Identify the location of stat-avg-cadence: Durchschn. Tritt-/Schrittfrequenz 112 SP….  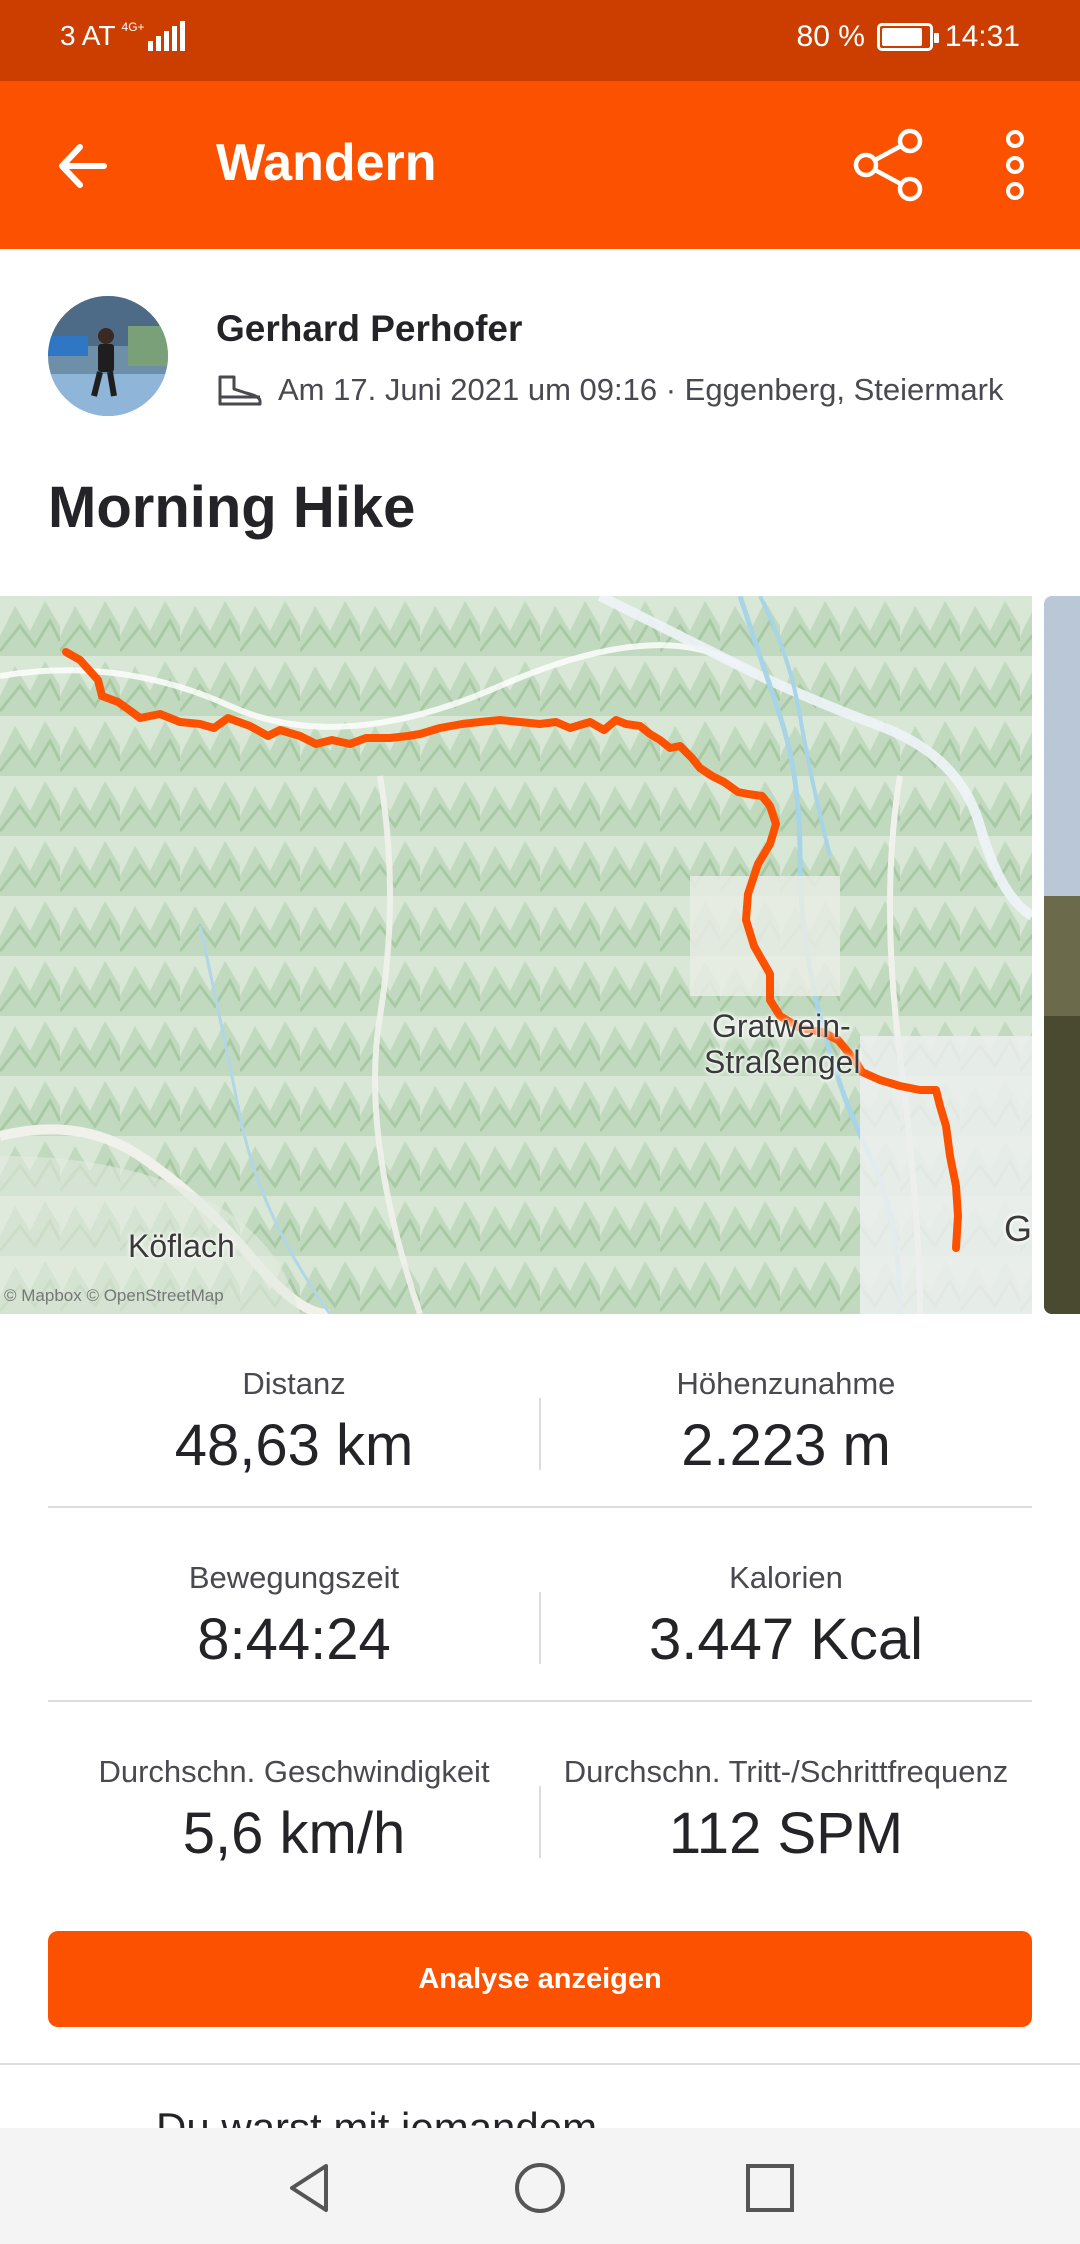
(786, 1810).